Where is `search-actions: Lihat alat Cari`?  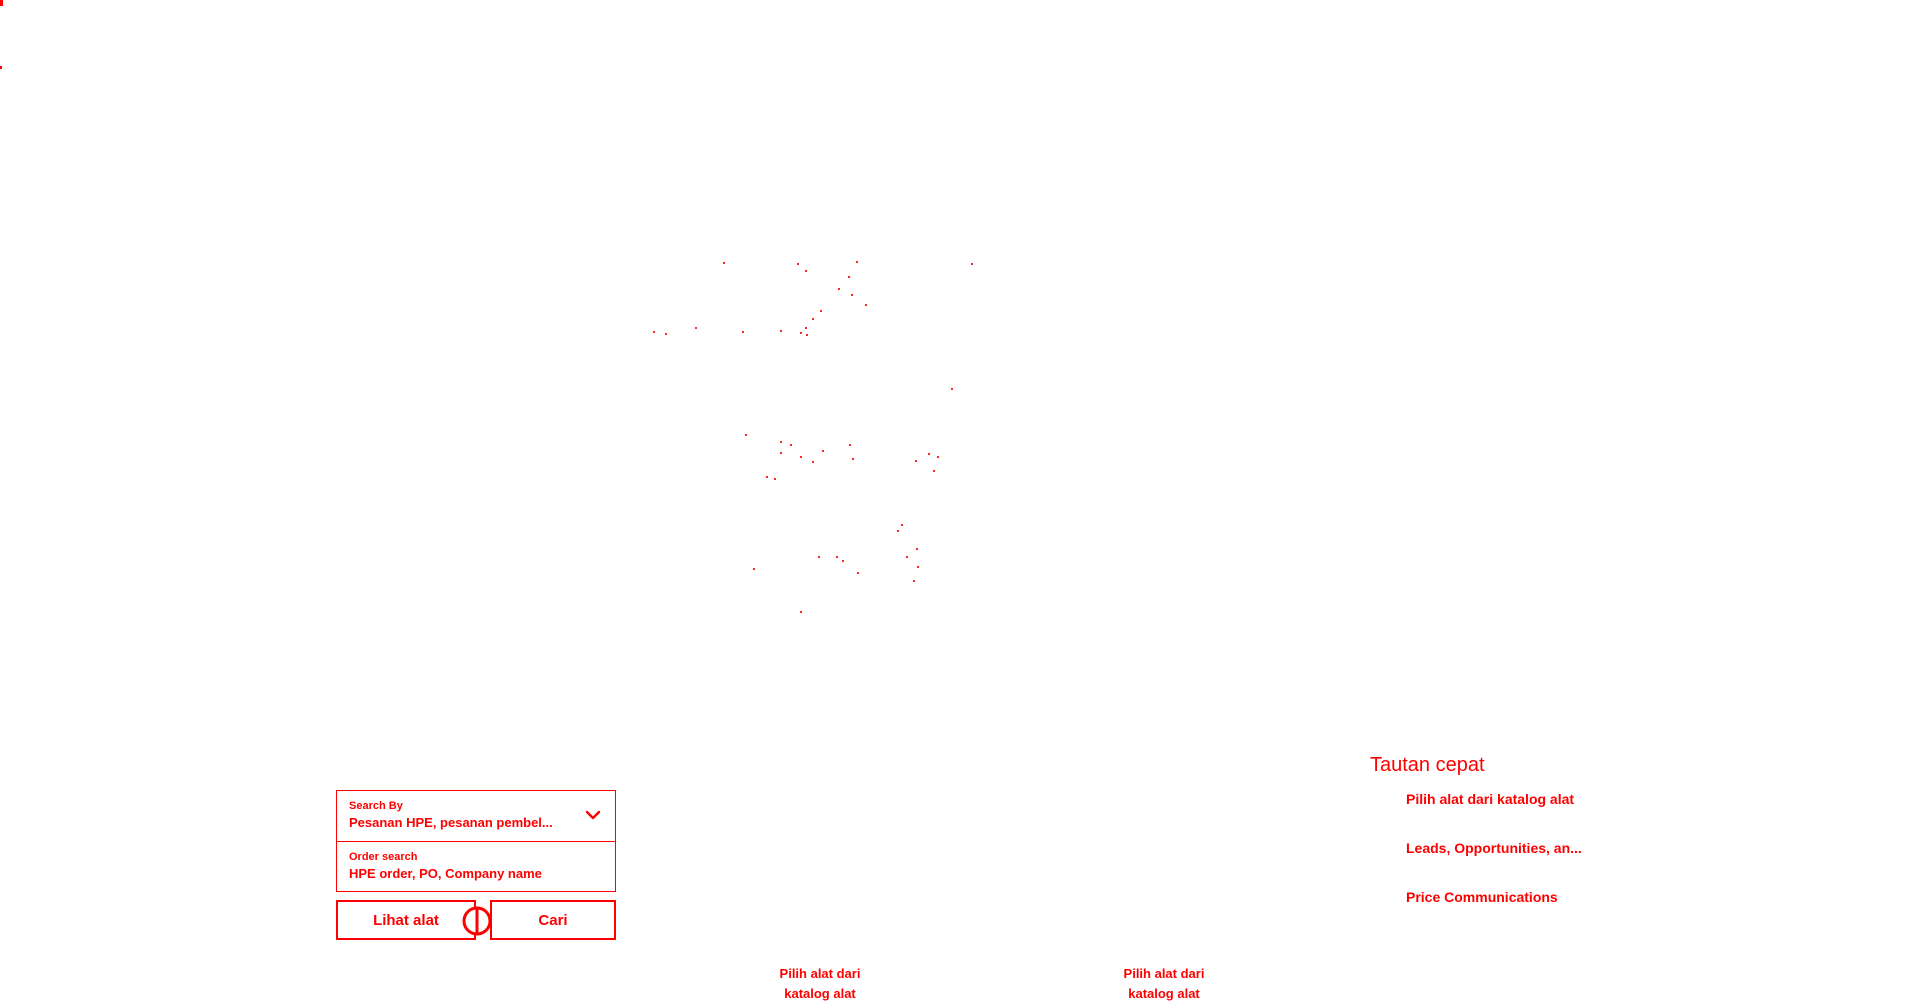
search-actions: Lihat alat Cari is located at coordinates (476, 920).